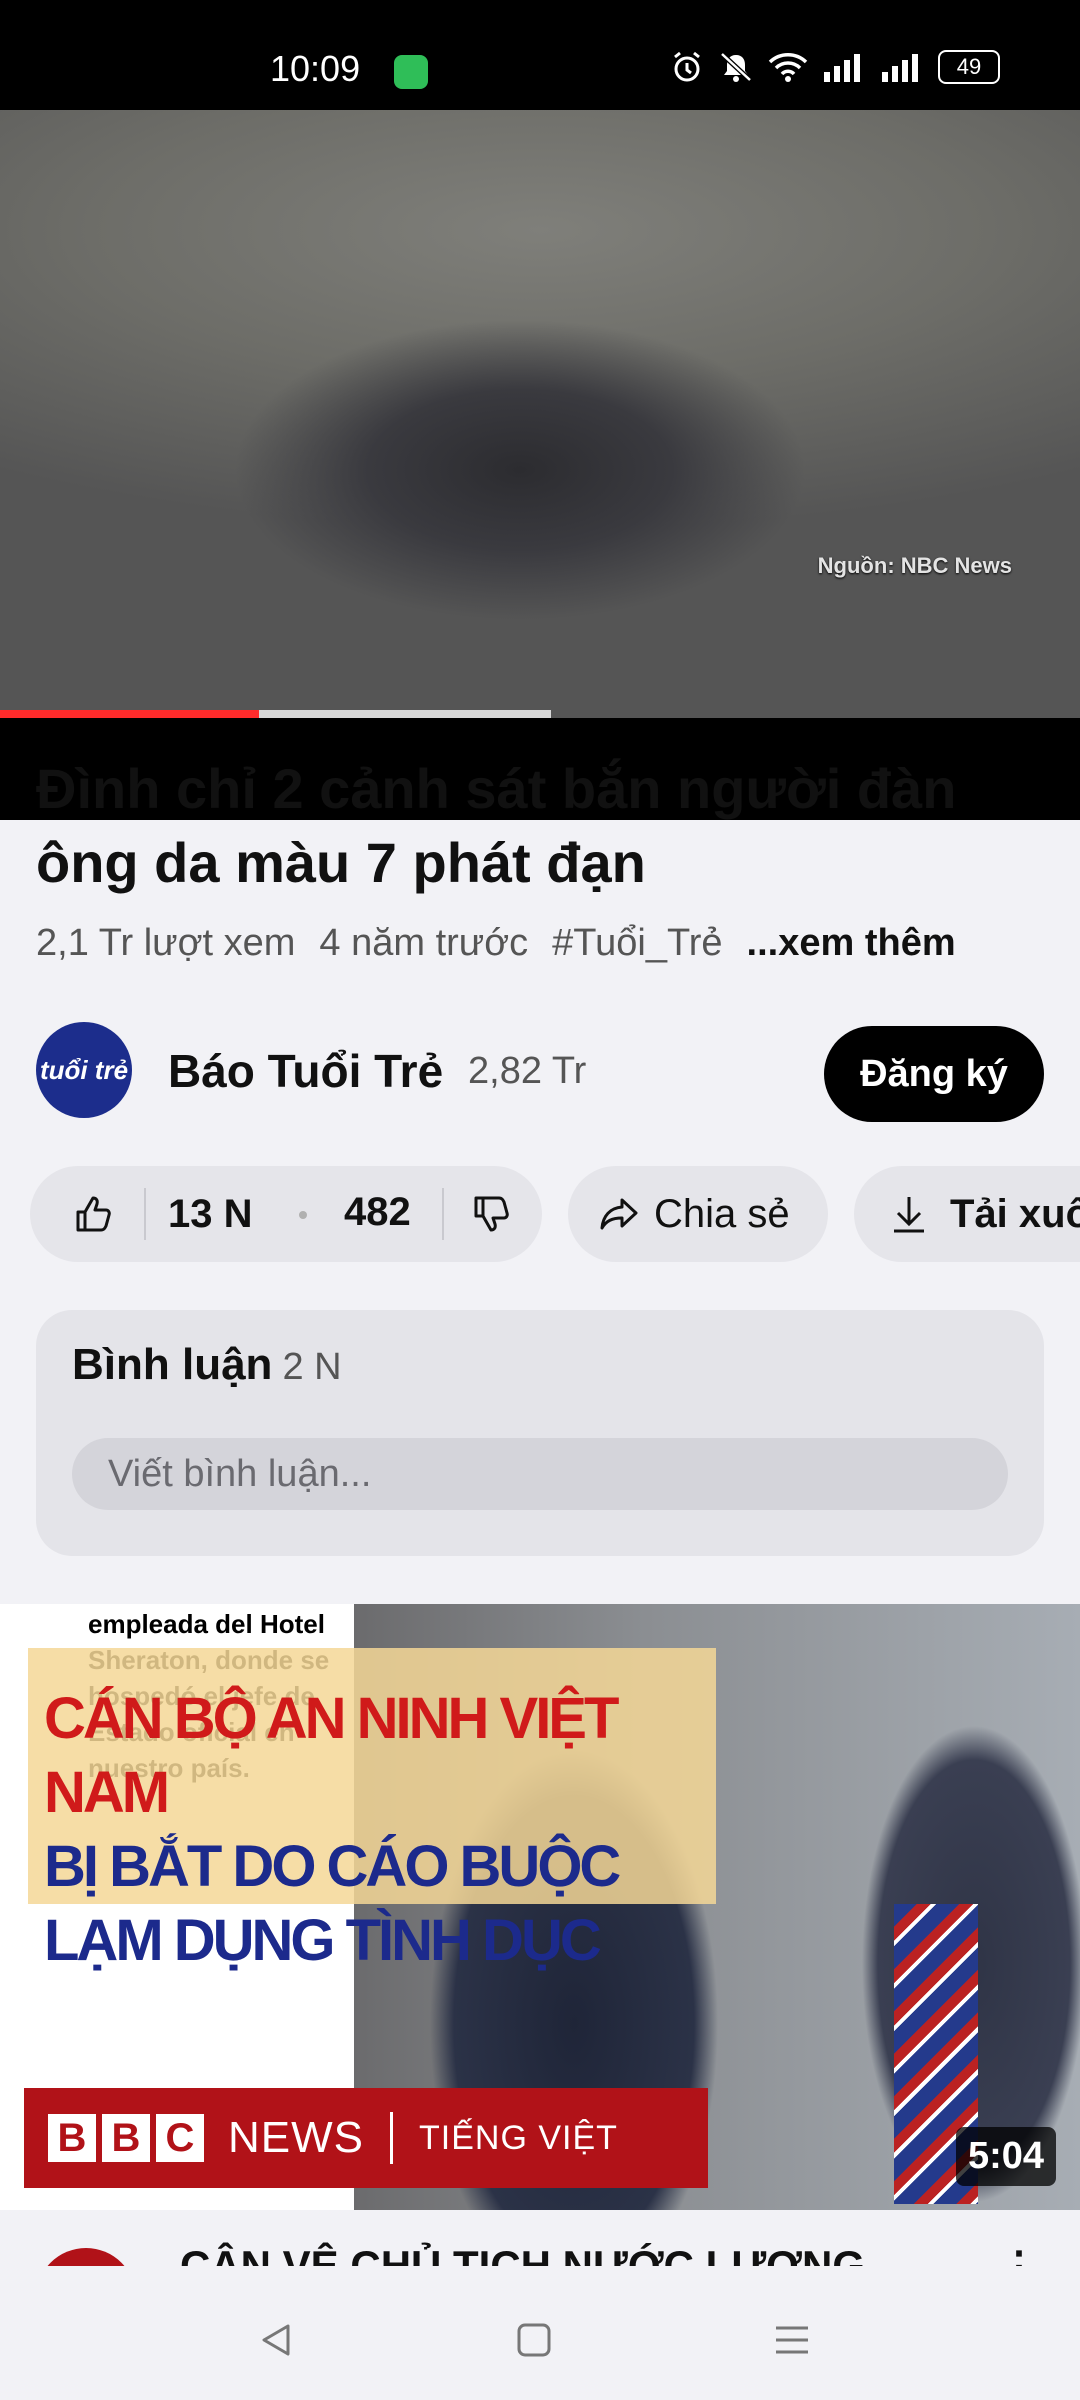 The width and height of the screenshot is (1080, 2400). What do you see at coordinates (792, 2340) in the screenshot?
I see `recents-icon` at bounding box center [792, 2340].